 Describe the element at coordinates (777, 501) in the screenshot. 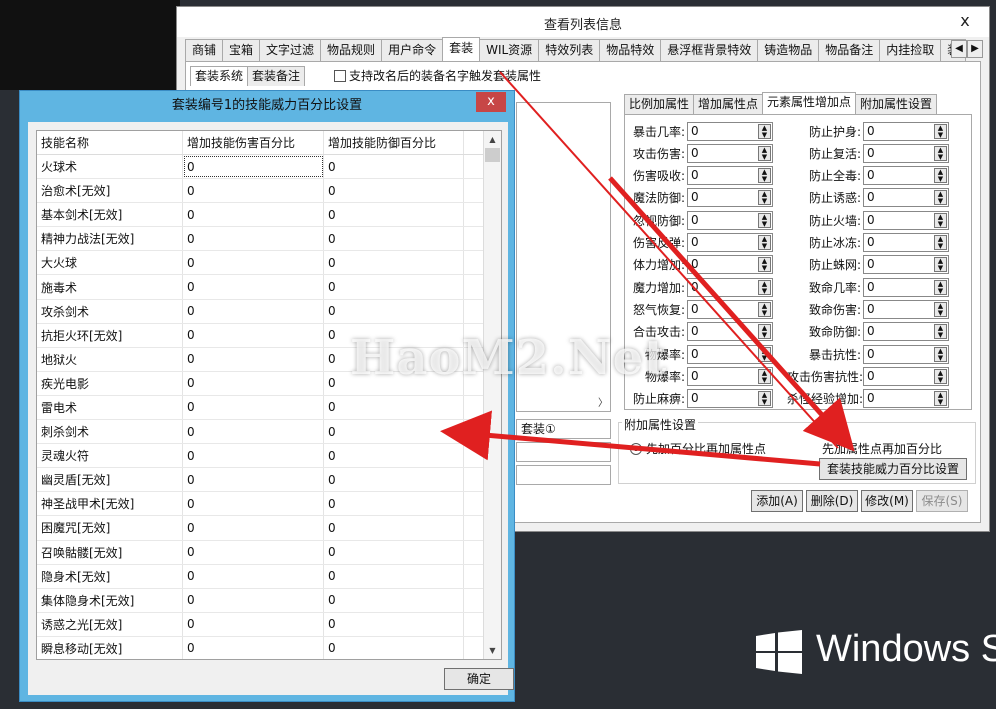

I see `add-button: 添加(A)` at that location.